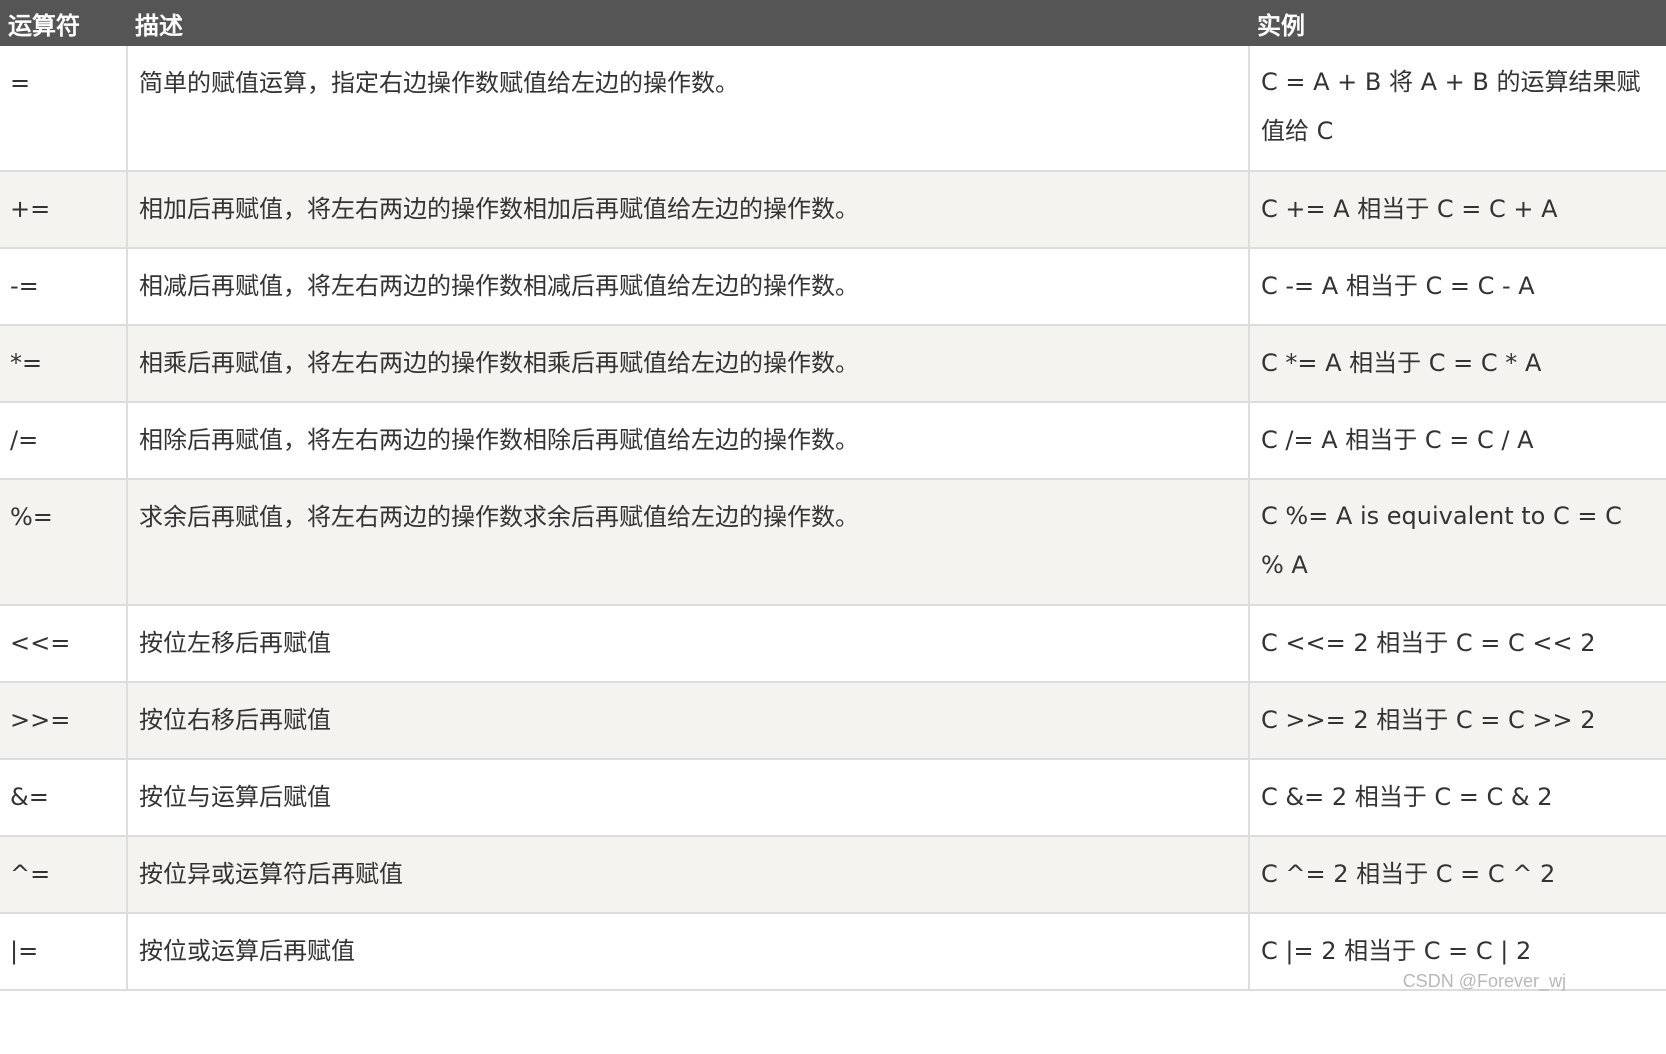 The height and width of the screenshot is (1054, 1666). Describe the element at coordinates (1428, 720) in the screenshot. I see `example-cell: C >>= 2 相当于 C = C >> 2` at that location.